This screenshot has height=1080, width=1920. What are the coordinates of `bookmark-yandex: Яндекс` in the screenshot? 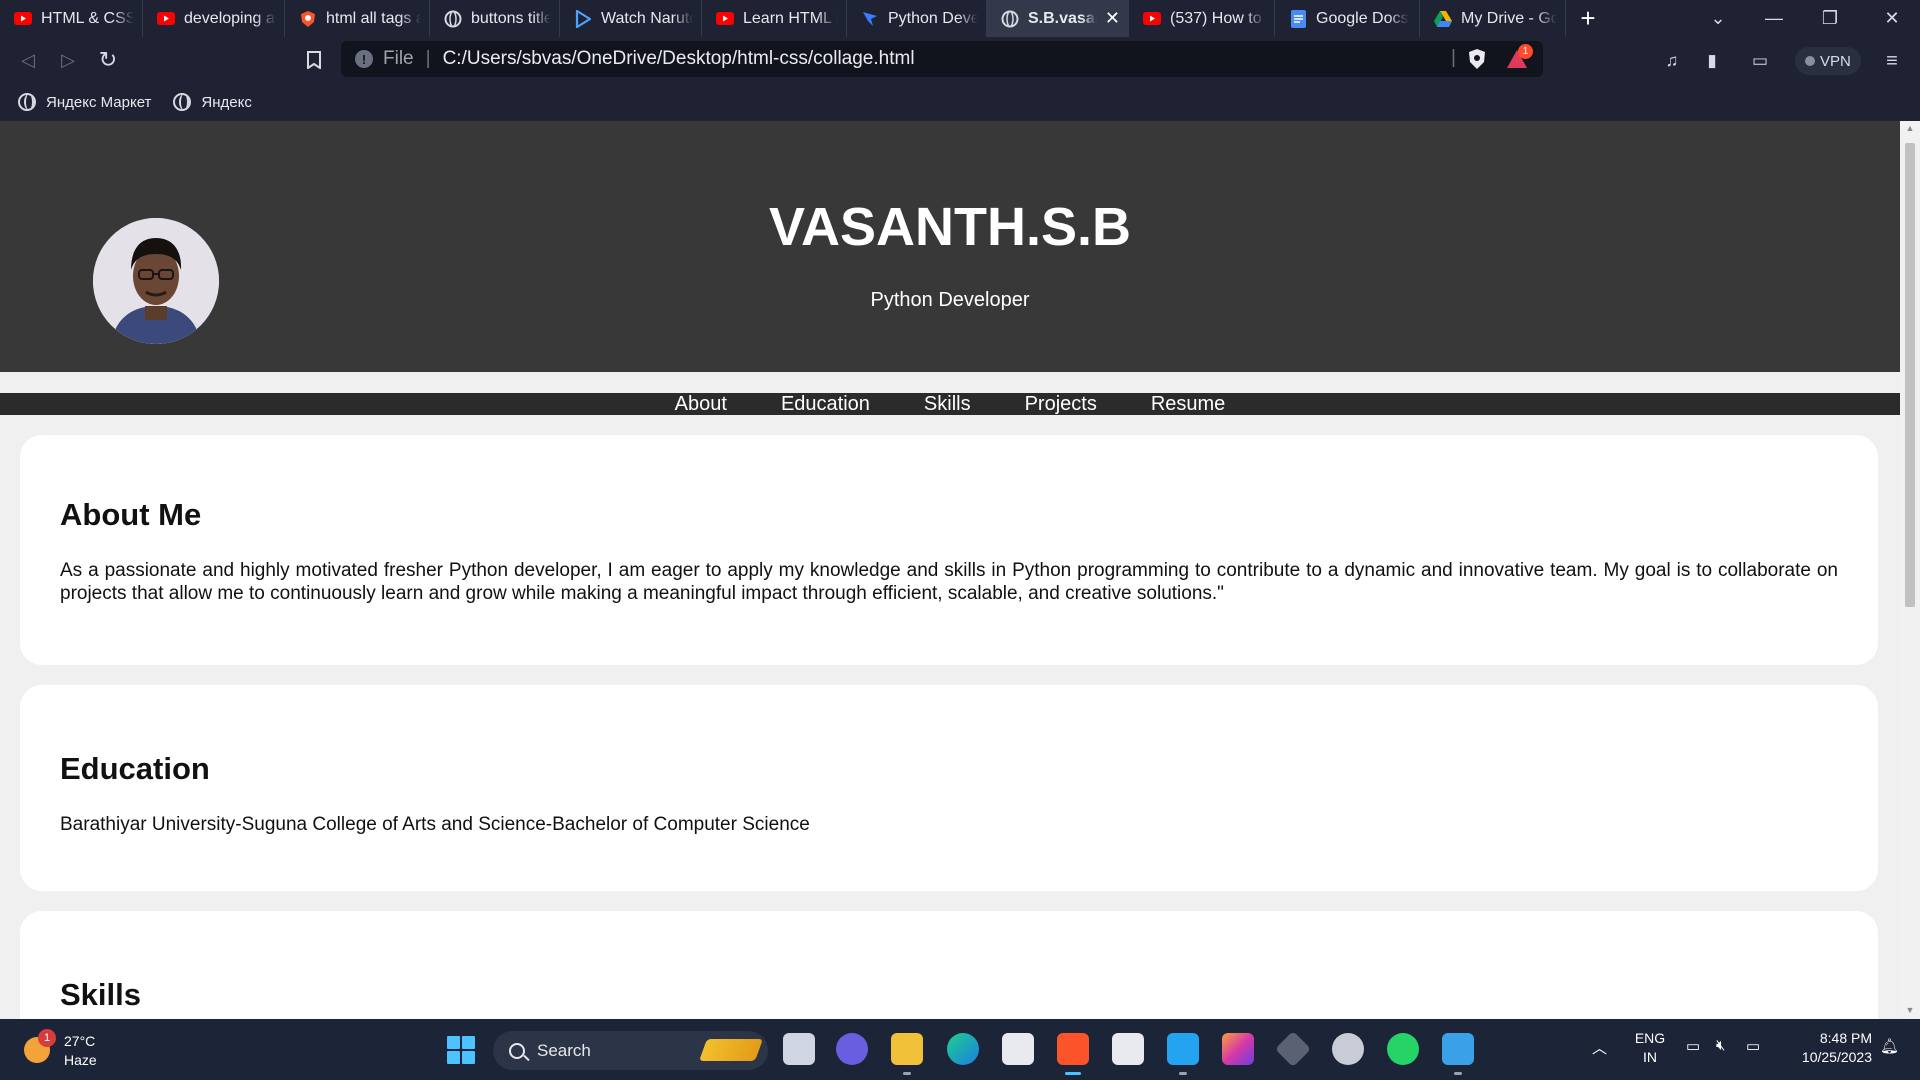 It's located at (212, 102).